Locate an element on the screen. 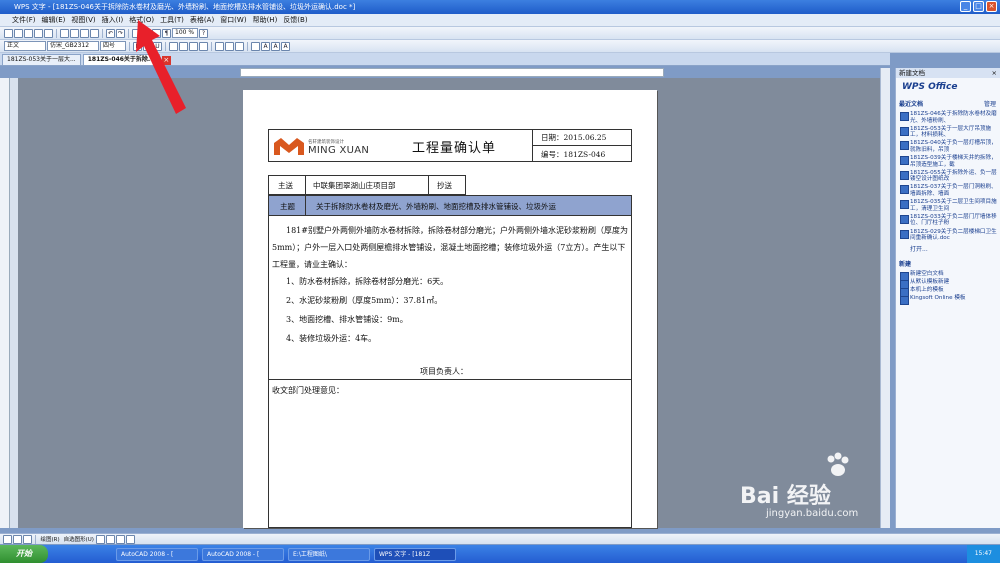  wps-office-logo: WPS Office is located at coordinates (930, 87).